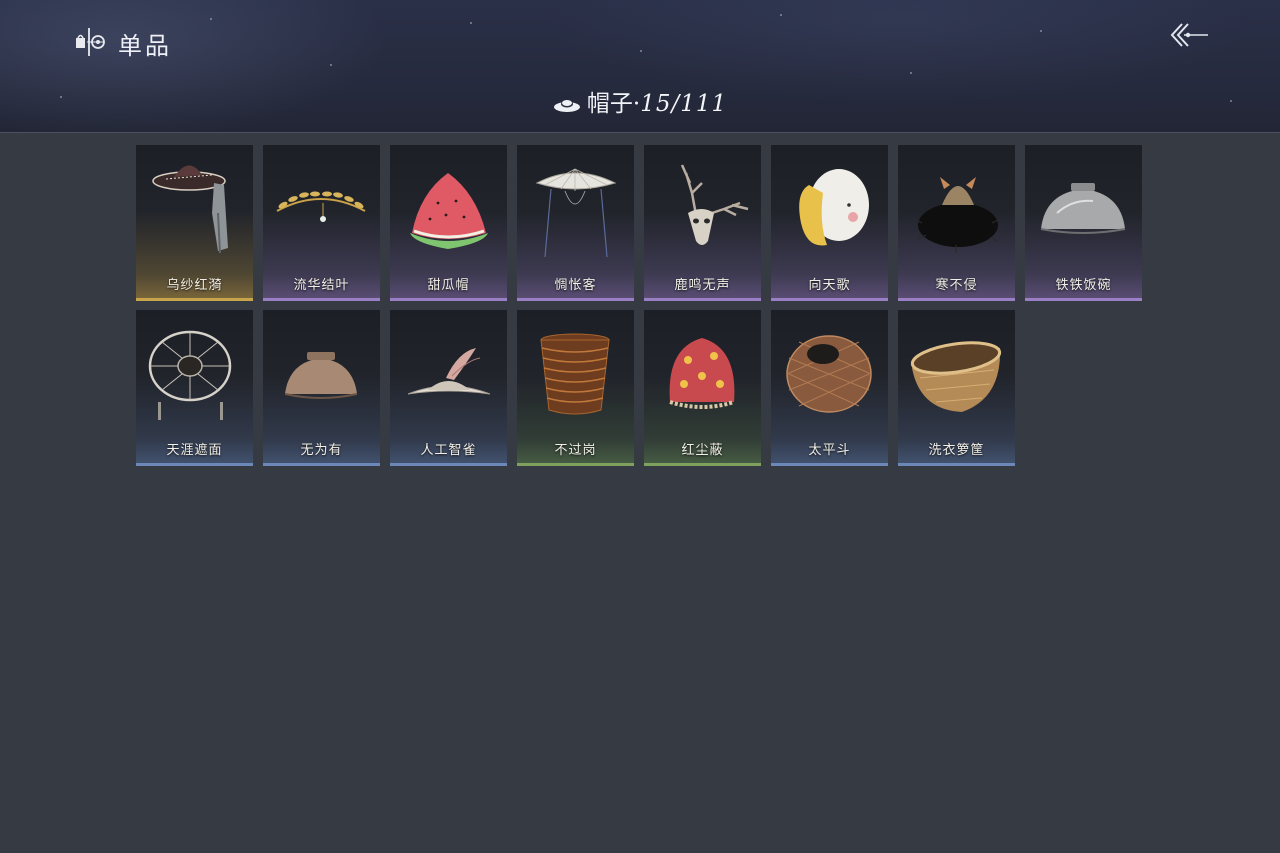  What do you see at coordinates (829, 285) in the screenshot?
I see `item-name: 向天歌` at bounding box center [829, 285].